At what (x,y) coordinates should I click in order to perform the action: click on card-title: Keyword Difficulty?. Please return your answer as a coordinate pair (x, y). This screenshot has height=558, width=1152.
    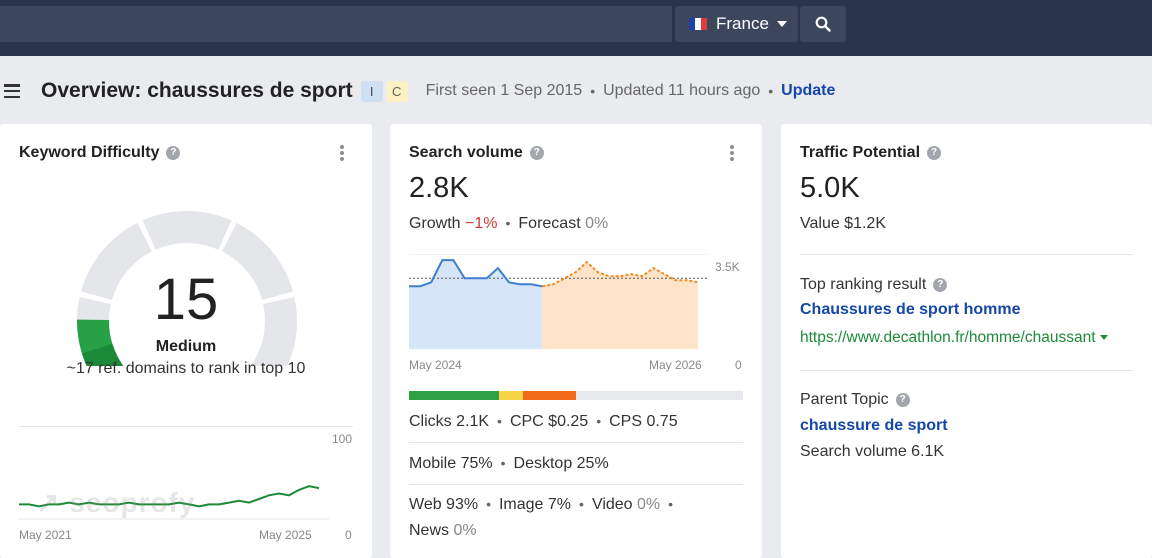
    Looking at the image, I should click on (100, 153).